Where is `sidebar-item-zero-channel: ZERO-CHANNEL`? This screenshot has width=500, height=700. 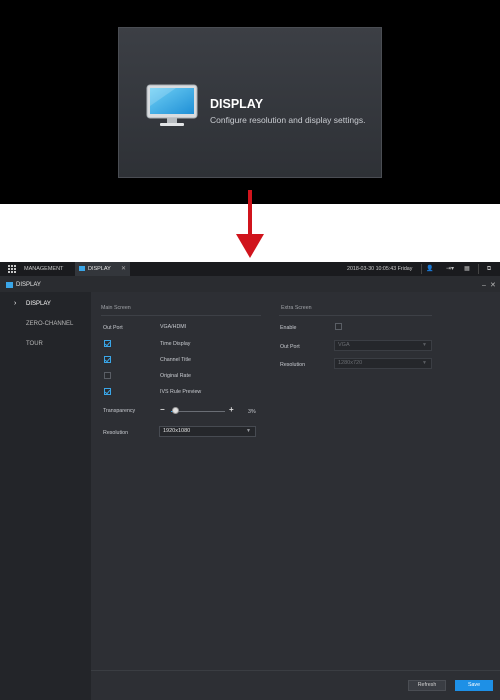
sidebar-item-zero-channel: ZERO-CHANNEL is located at coordinates (45, 324).